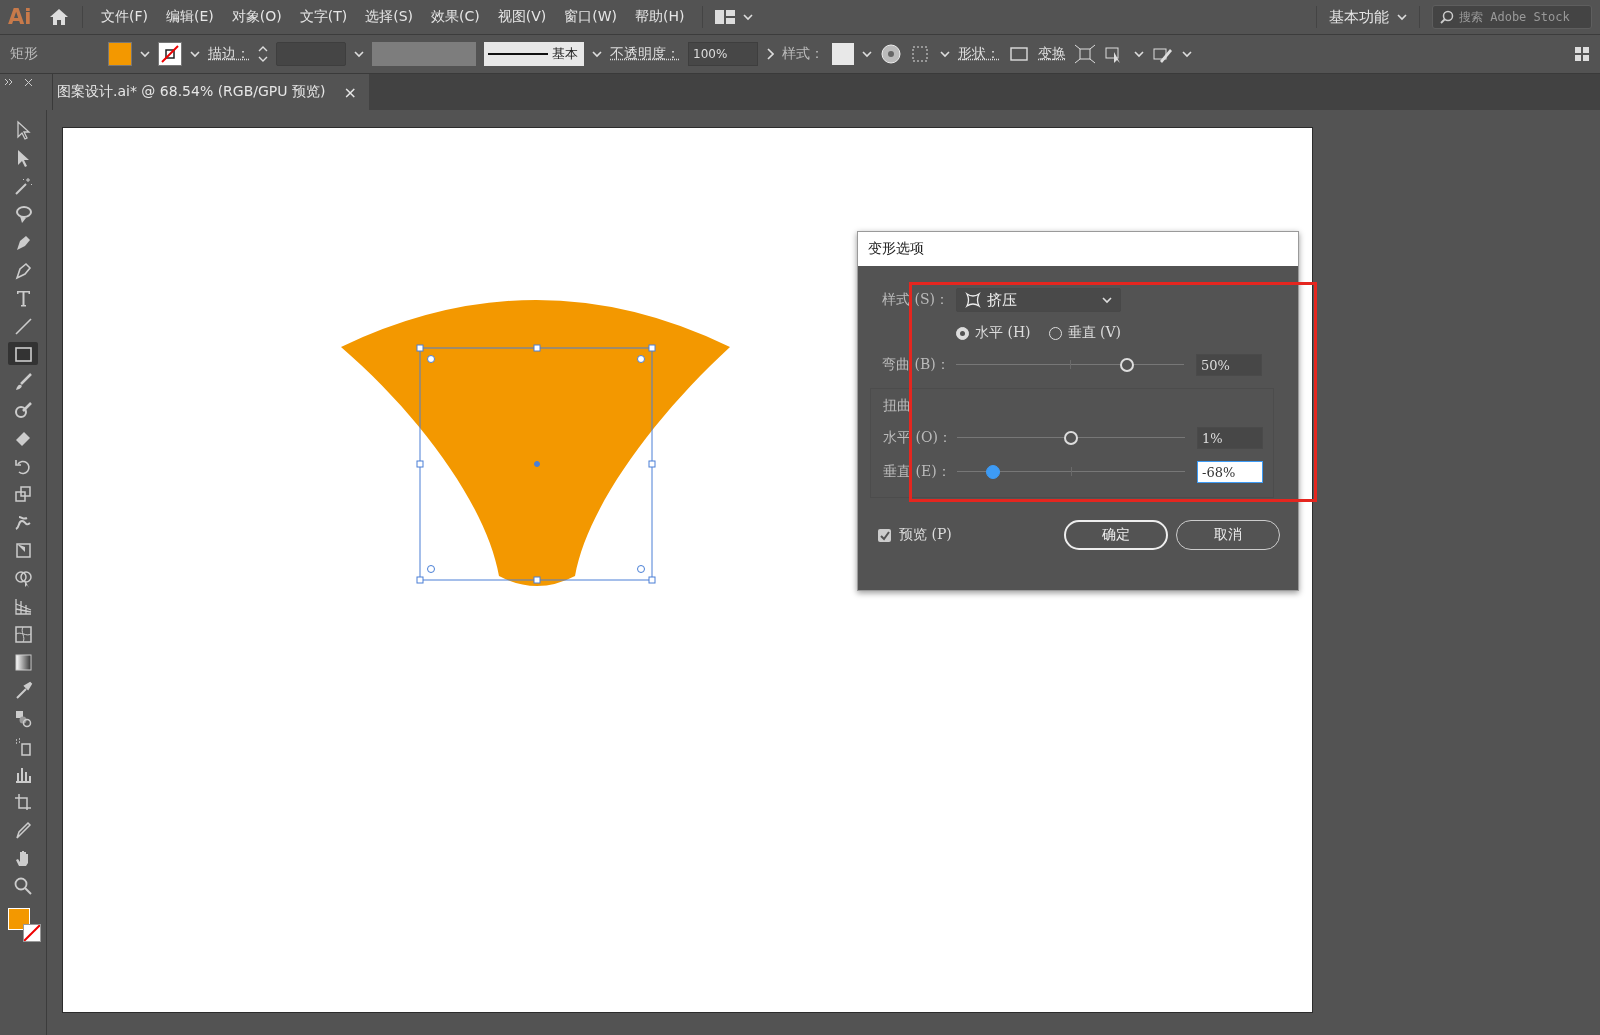  What do you see at coordinates (9, 82) in the screenshot?
I see `expand-icon` at bounding box center [9, 82].